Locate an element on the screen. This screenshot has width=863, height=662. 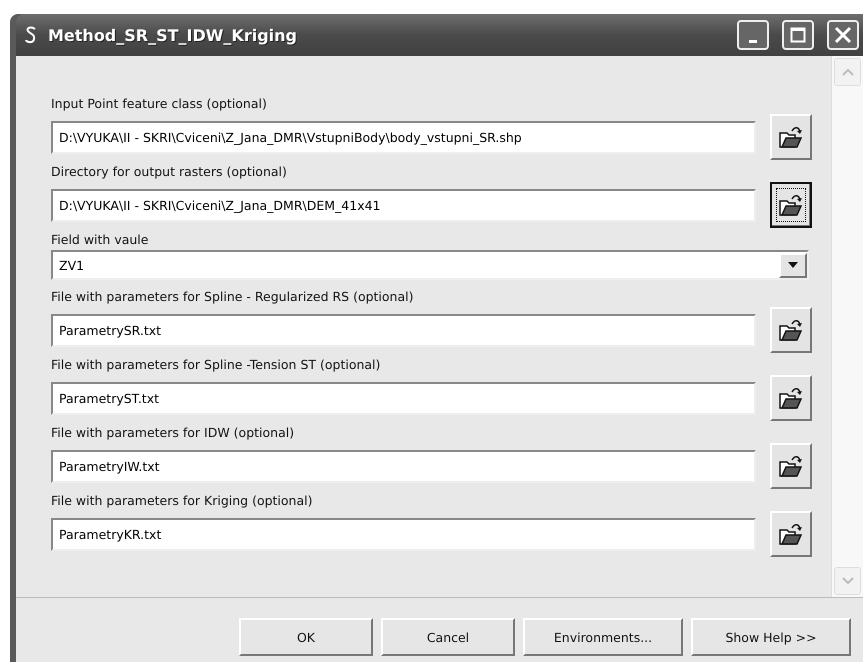
caret-icon is located at coordinates (793, 265).